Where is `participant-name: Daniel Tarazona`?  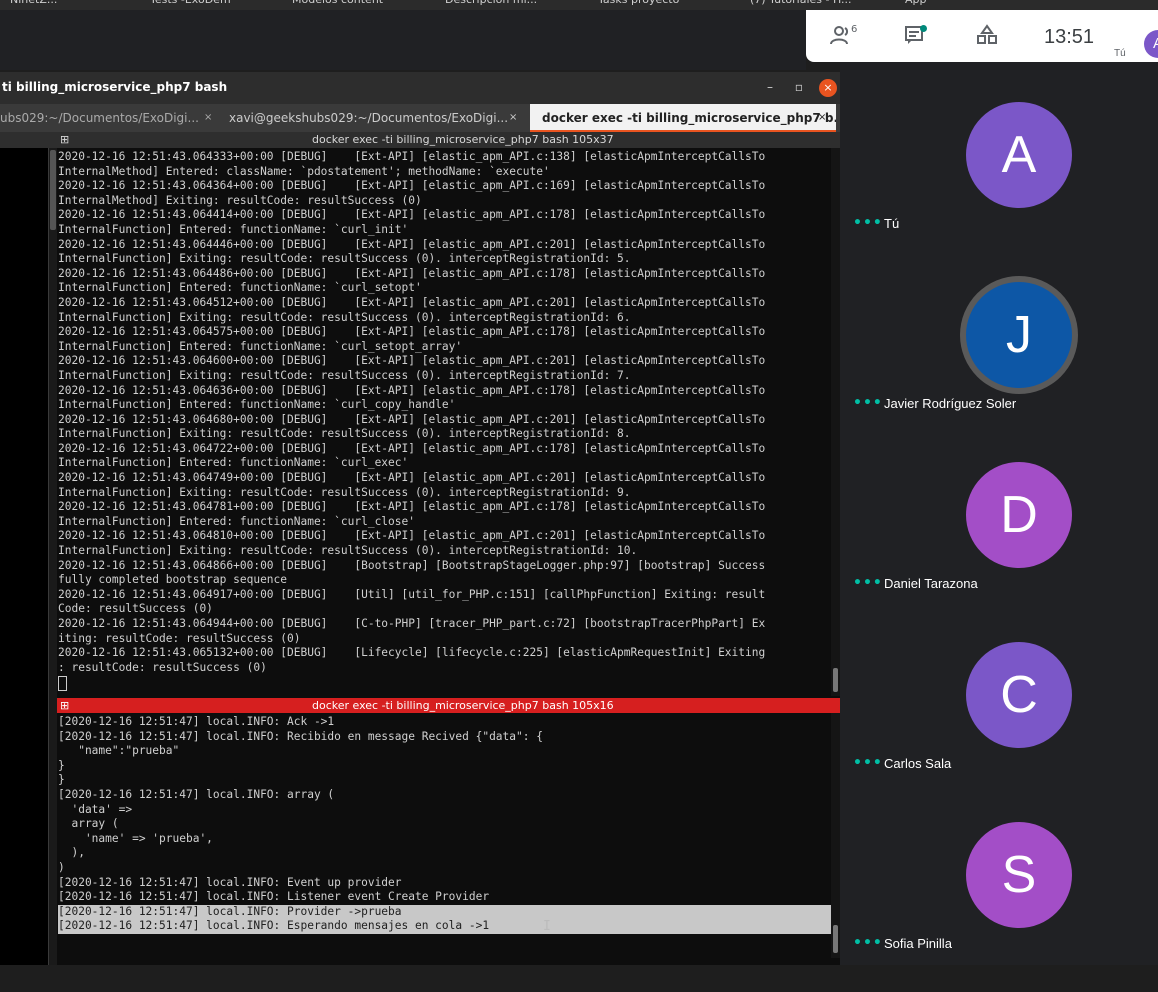 participant-name: Daniel Tarazona is located at coordinates (931, 583).